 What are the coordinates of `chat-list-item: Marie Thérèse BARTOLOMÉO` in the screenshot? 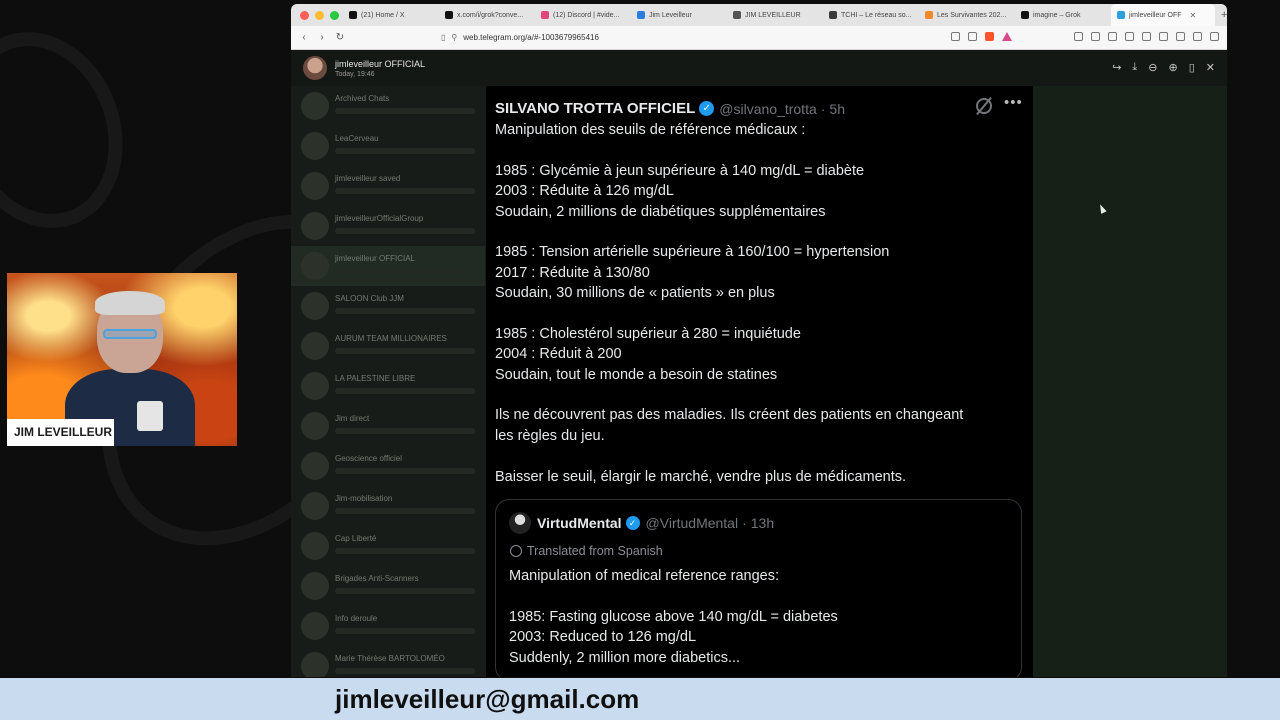 It's located at (388, 661).